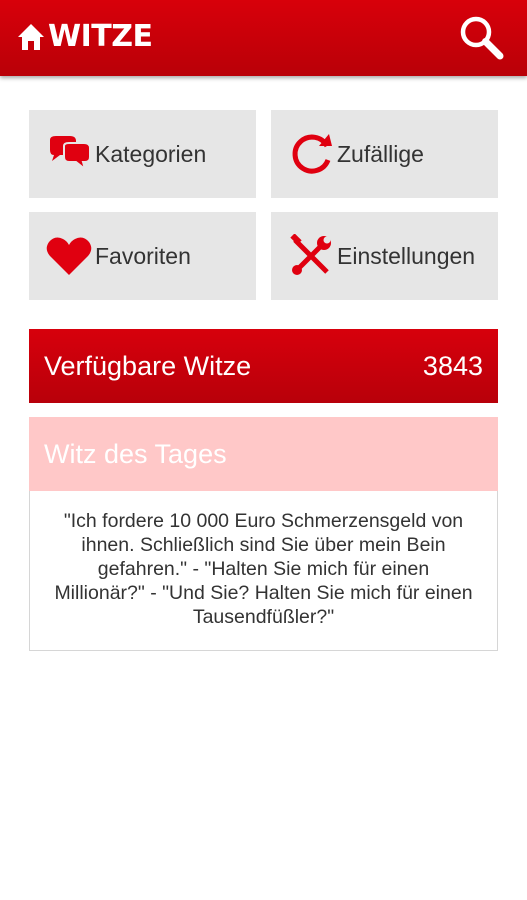  I want to click on menu-tile-kategorien: Kategorien, so click(142, 154).